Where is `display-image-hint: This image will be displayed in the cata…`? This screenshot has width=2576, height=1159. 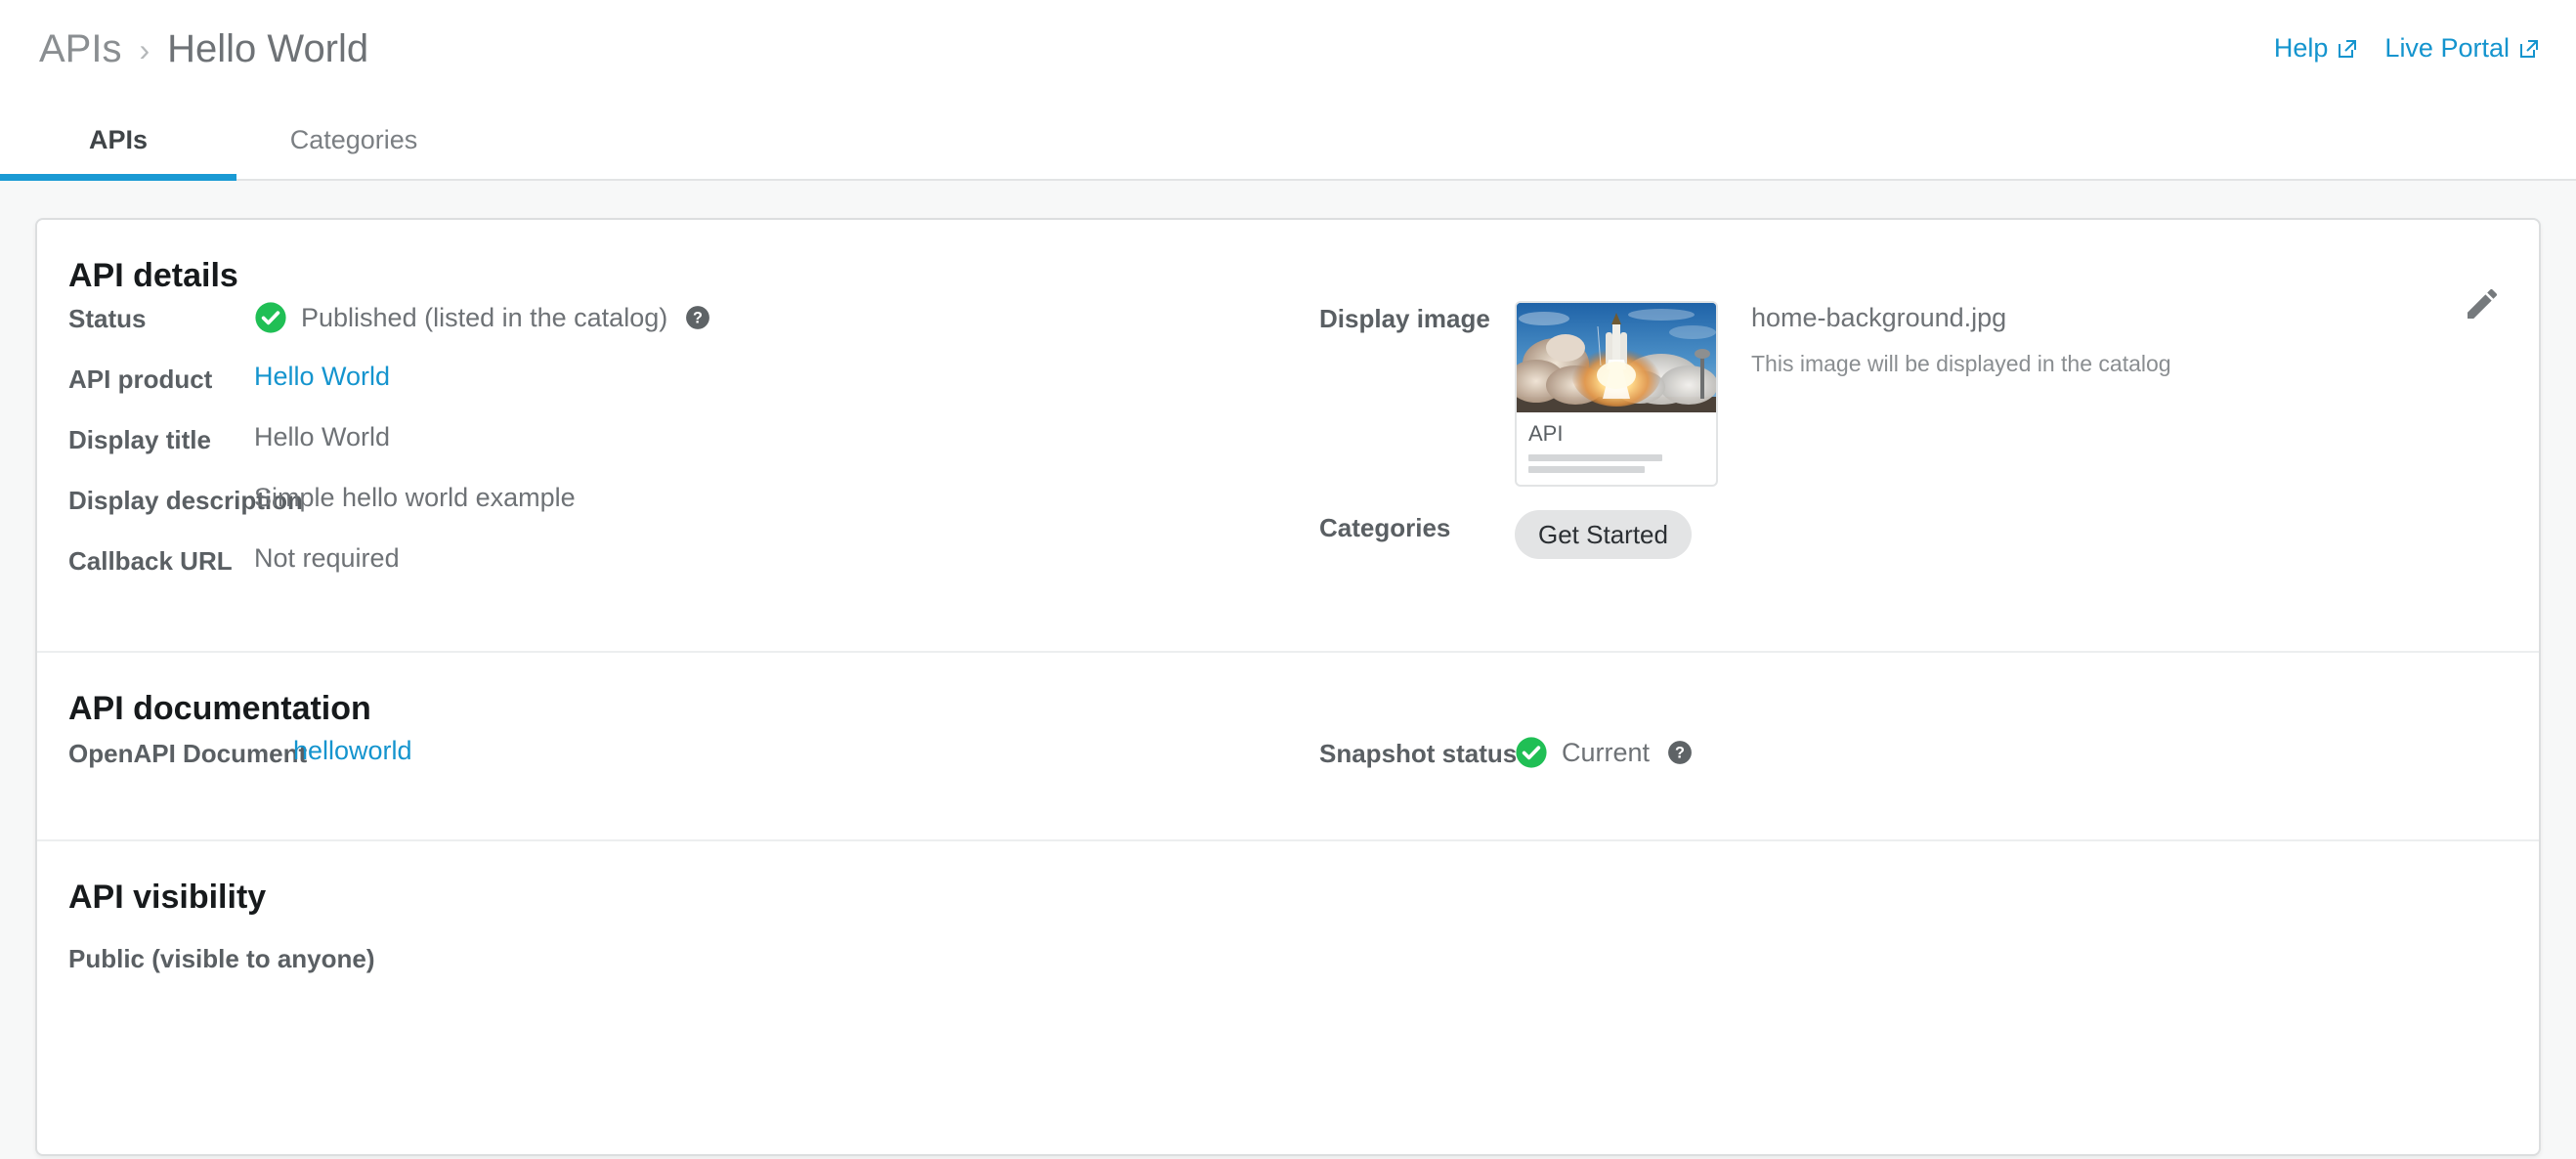
display-image-hint: This image will be displayed in the cata… is located at coordinates (1961, 363).